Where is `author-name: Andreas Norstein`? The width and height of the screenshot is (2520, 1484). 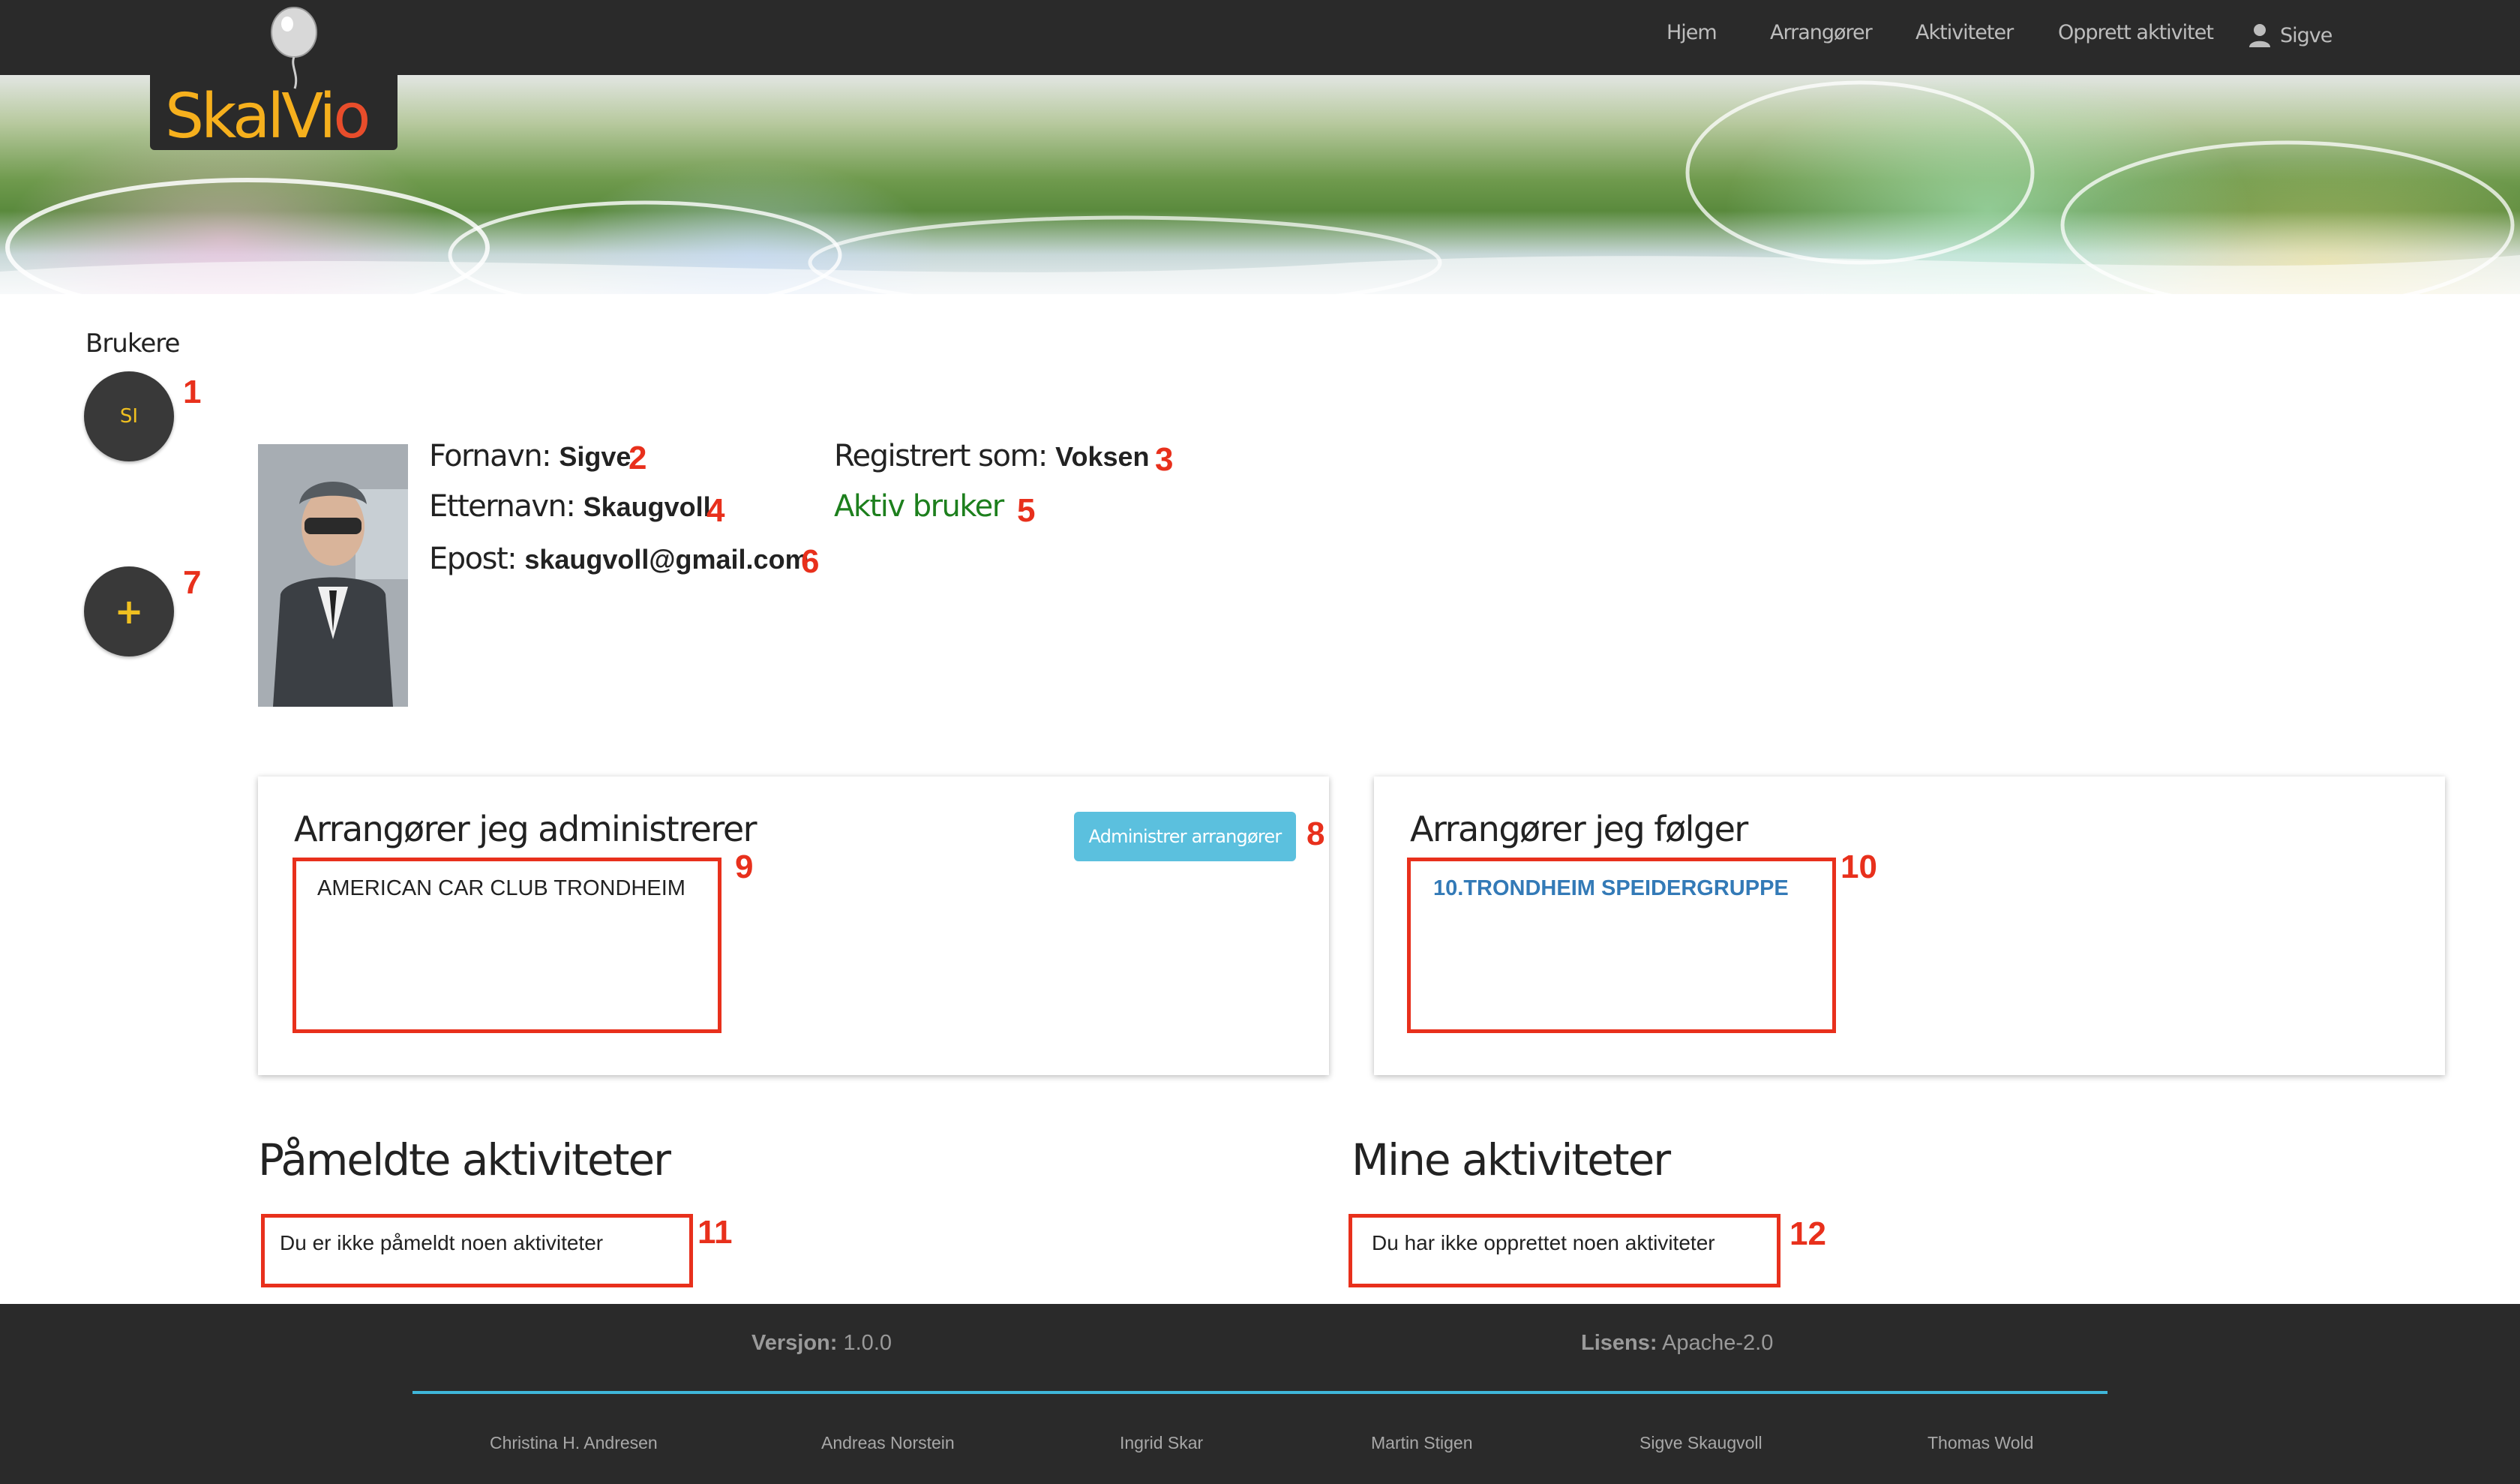
author-name: Andreas Norstein is located at coordinates (888, 1442).